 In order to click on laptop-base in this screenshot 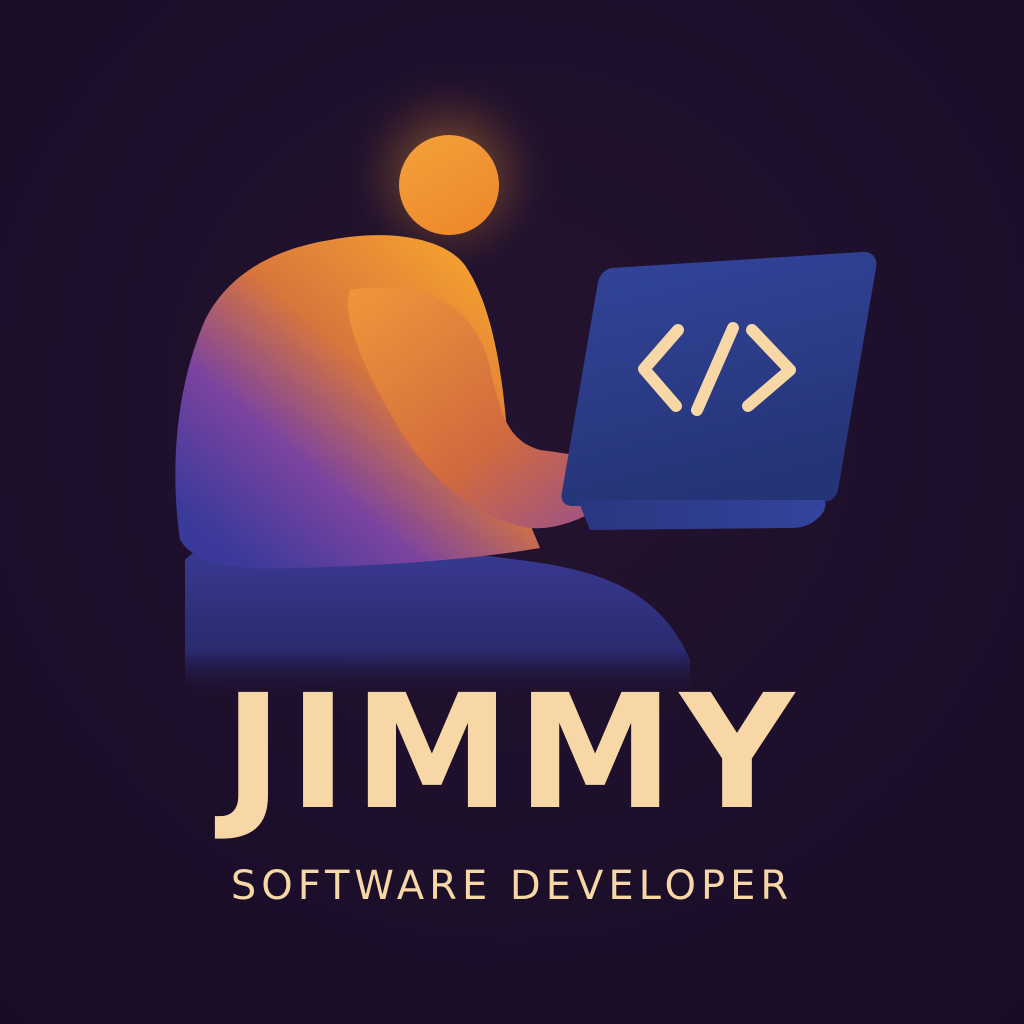, I will do `click(702, 515)`.